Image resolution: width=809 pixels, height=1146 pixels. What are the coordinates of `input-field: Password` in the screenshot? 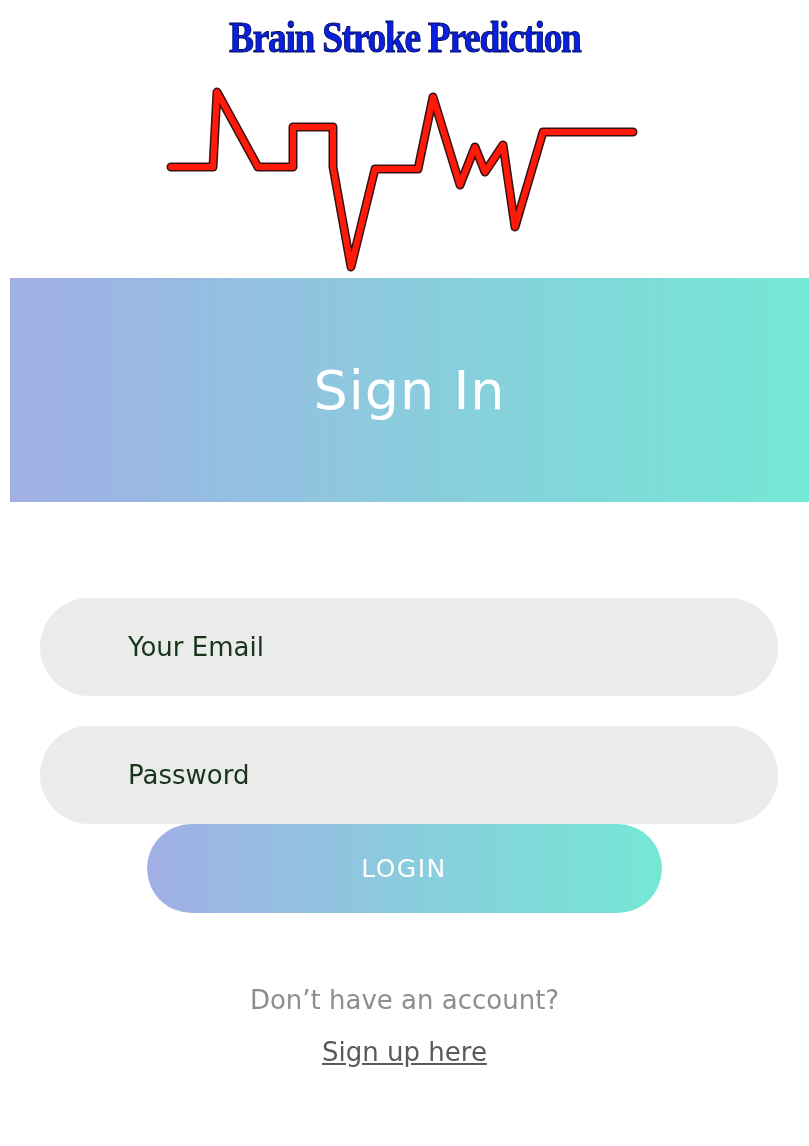 It's located at (409, 775).